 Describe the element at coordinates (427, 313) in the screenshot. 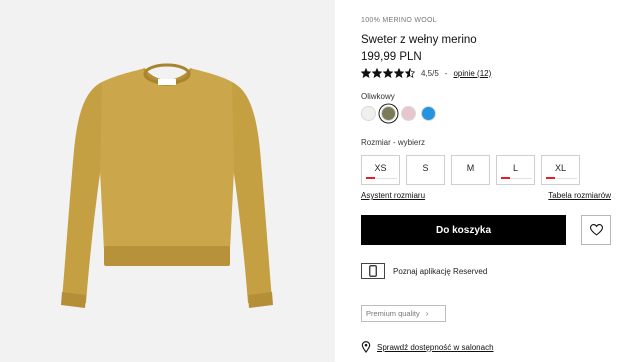

I see `chevron-right-icon: ›` at that location.